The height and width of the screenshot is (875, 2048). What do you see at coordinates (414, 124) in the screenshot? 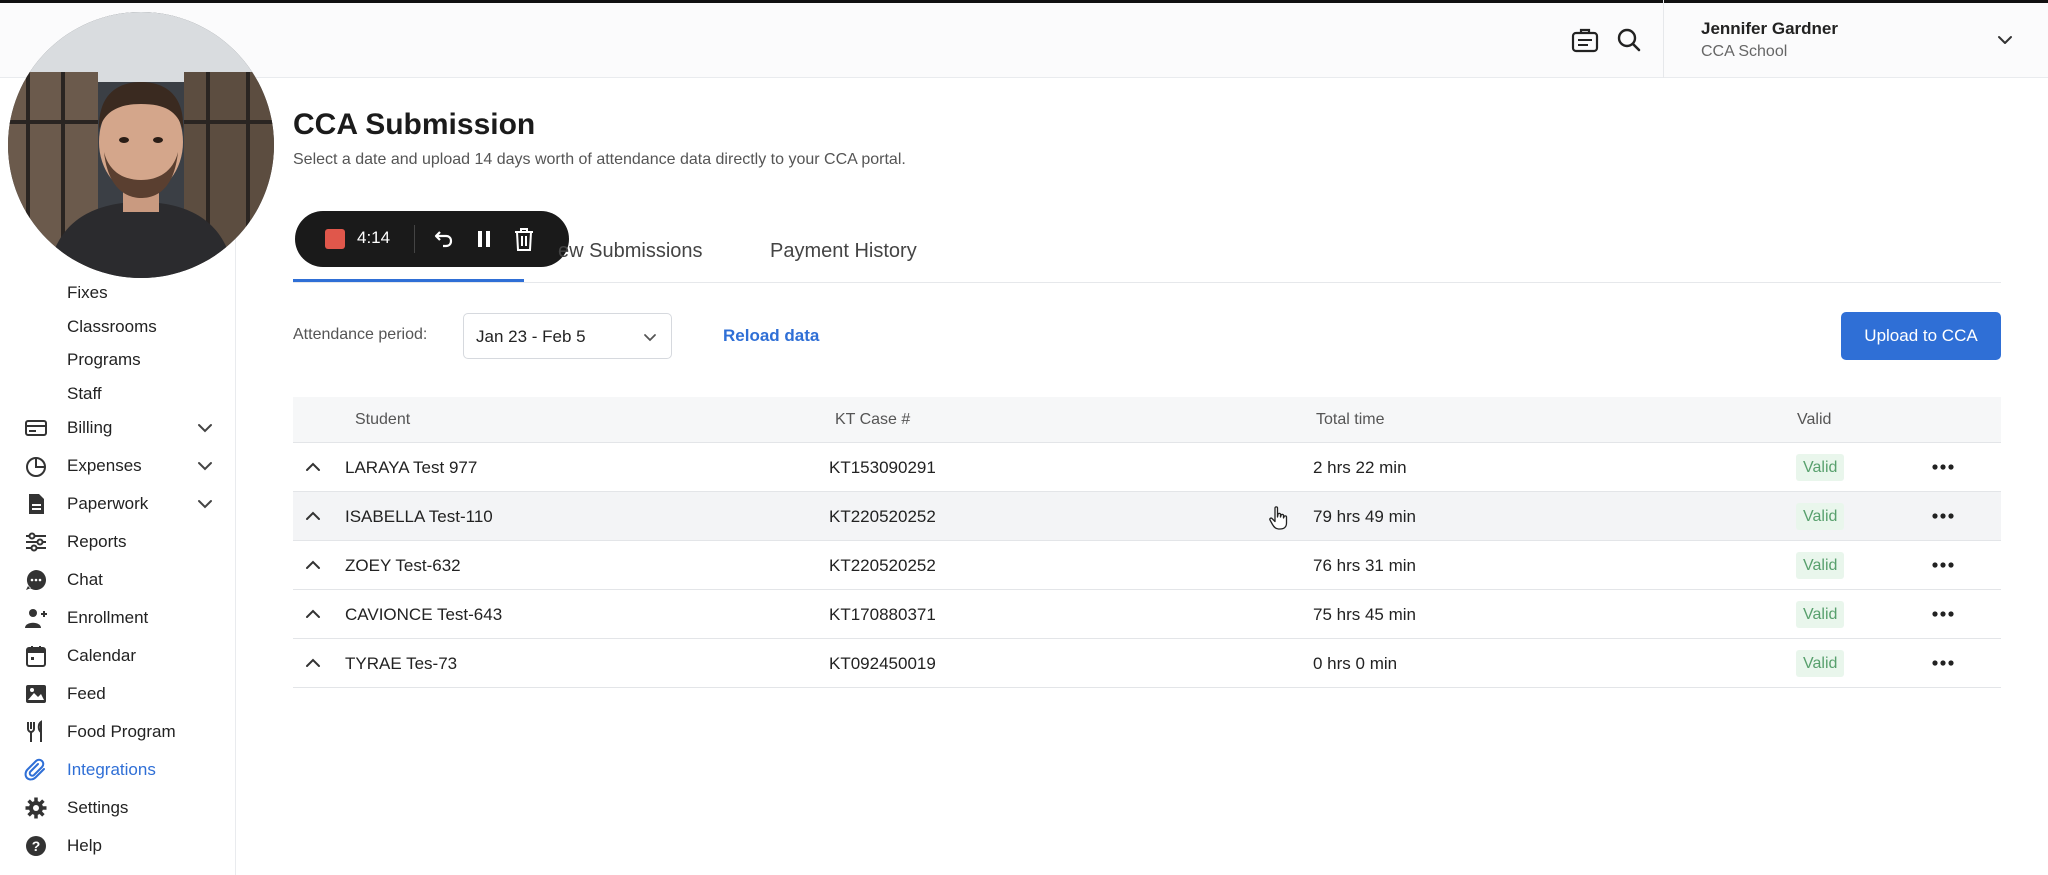
I see `page-title: CCA Submission` at bounding box center [414, 124].